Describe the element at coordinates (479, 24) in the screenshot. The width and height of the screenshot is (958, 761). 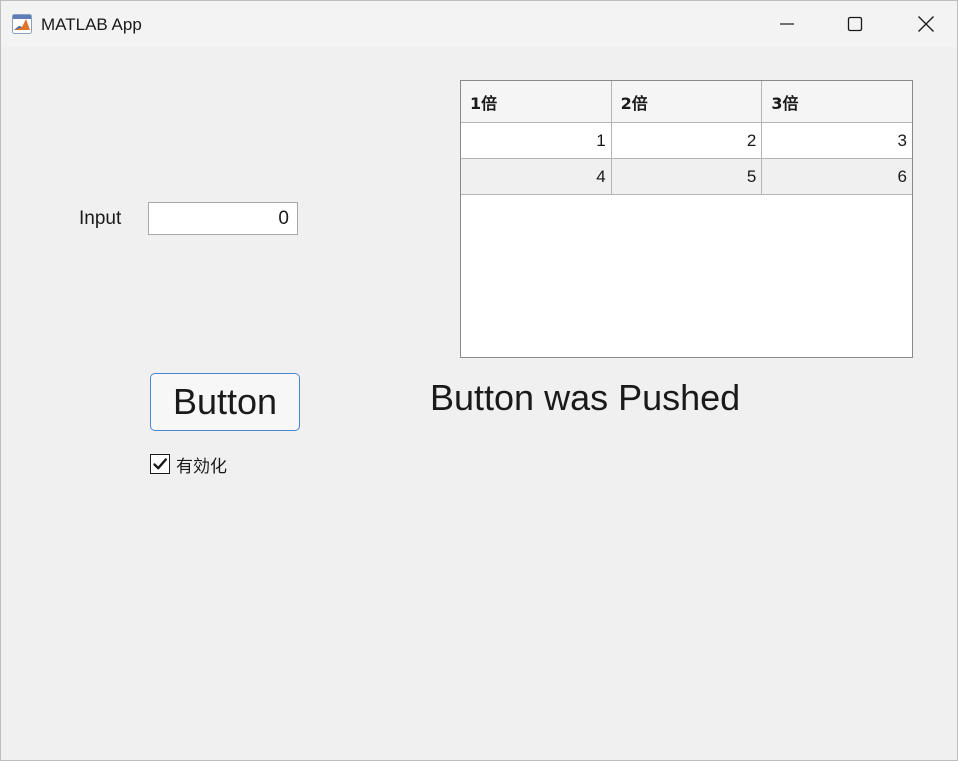
I see `title-bar: MATLAB App` at that location.